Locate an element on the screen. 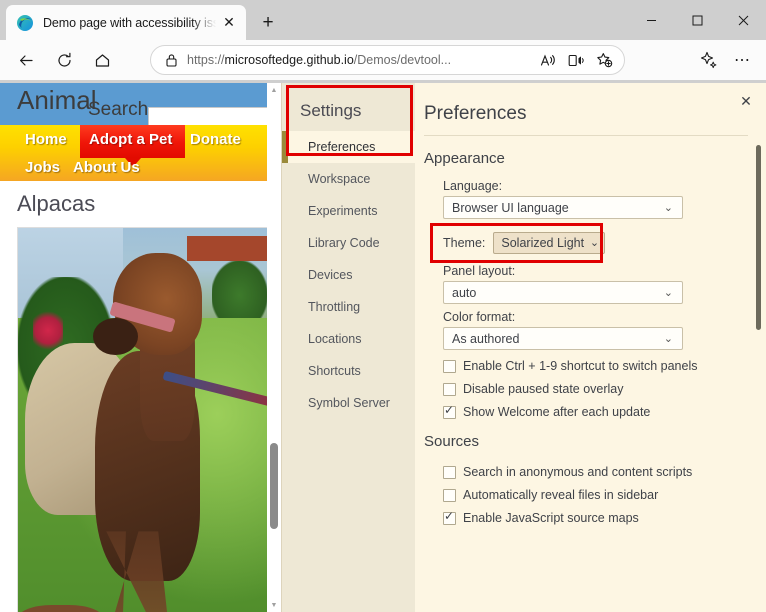 The image size is (766, 612). sidebar-item-shortcuts: Shortcuts is located at coordinates (348, 371).